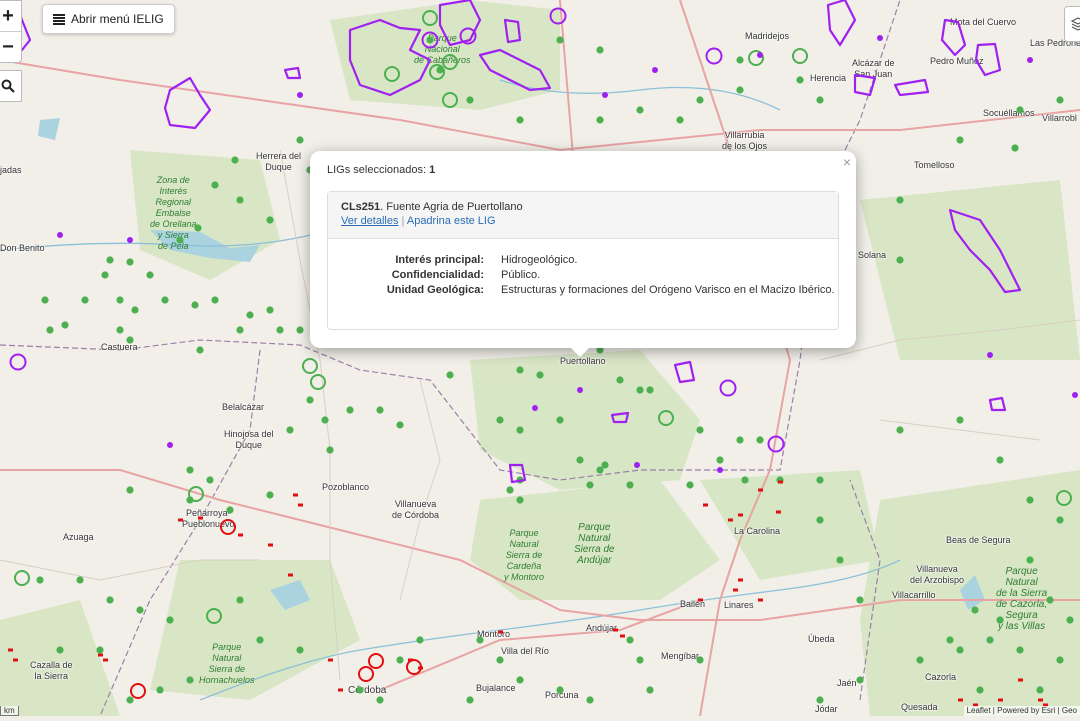 This screenshot has width=1080, height=721. Describe the element at coordinates (10, 46) in the screenshot. I see `zoom-out-button: −` at that location.